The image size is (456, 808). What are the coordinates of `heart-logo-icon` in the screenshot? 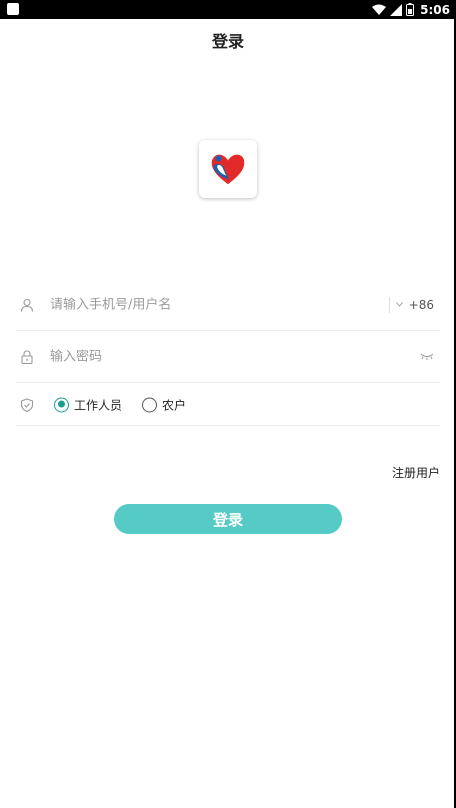 It's located at (228, 169).